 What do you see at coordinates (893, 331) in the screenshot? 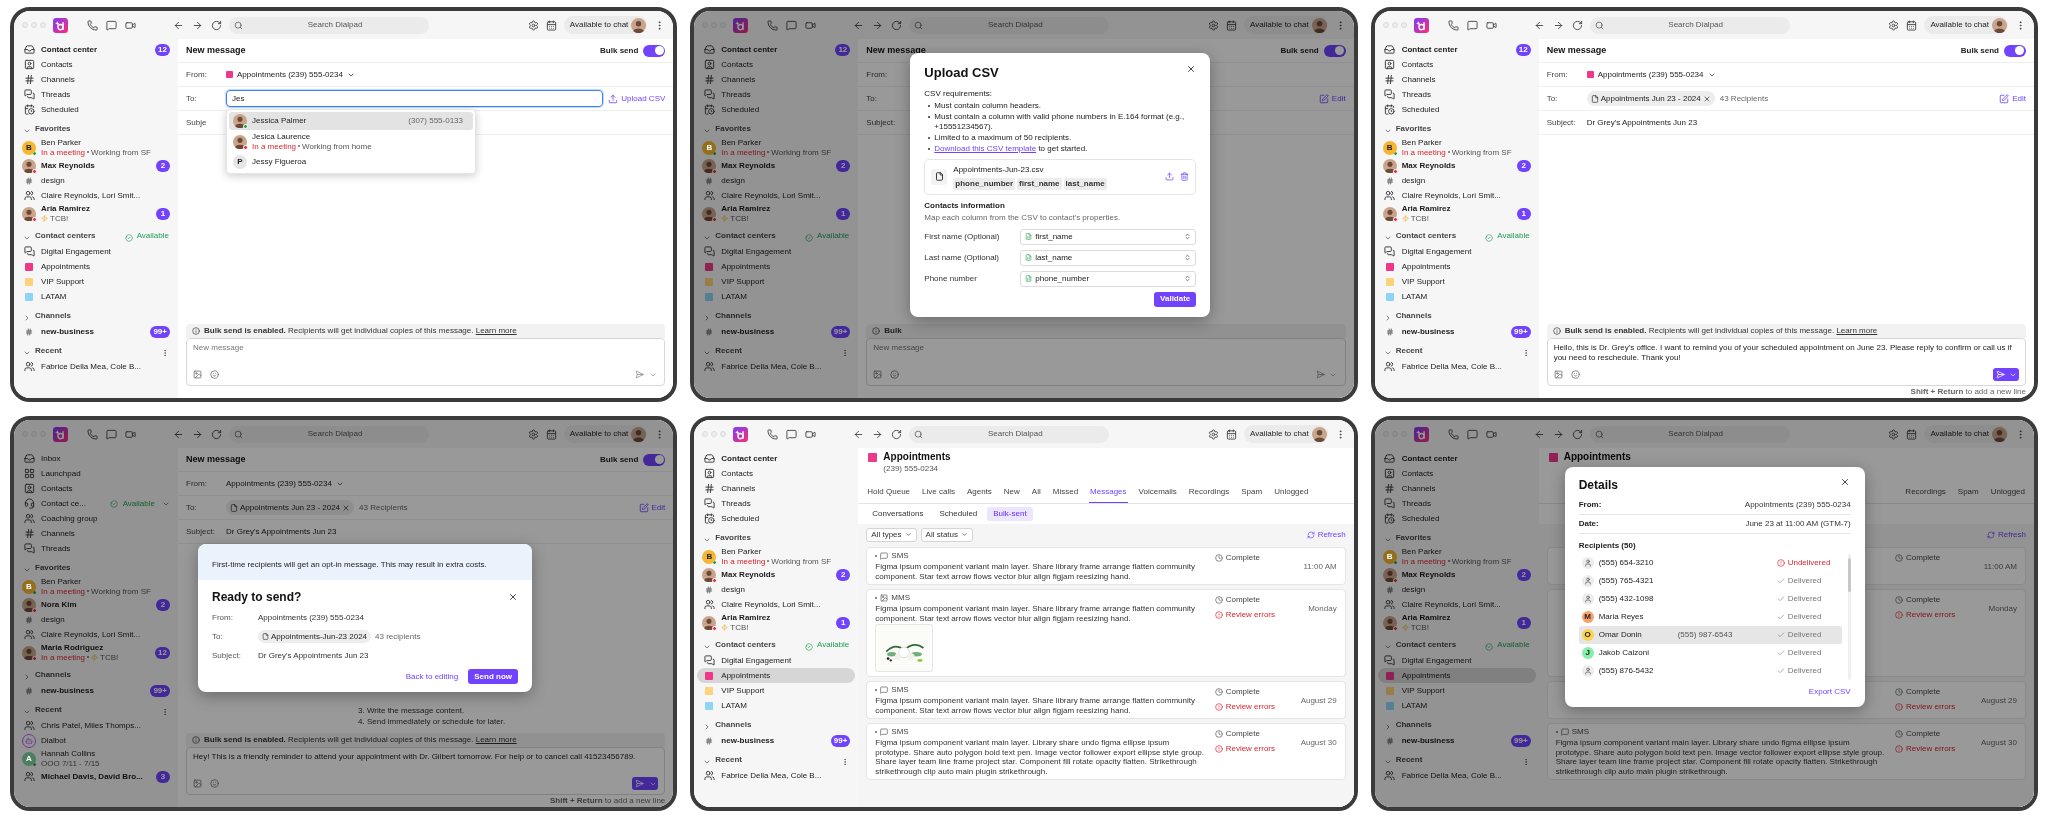
I see `notice-text: Bulk` at bounding box center [893, 331].